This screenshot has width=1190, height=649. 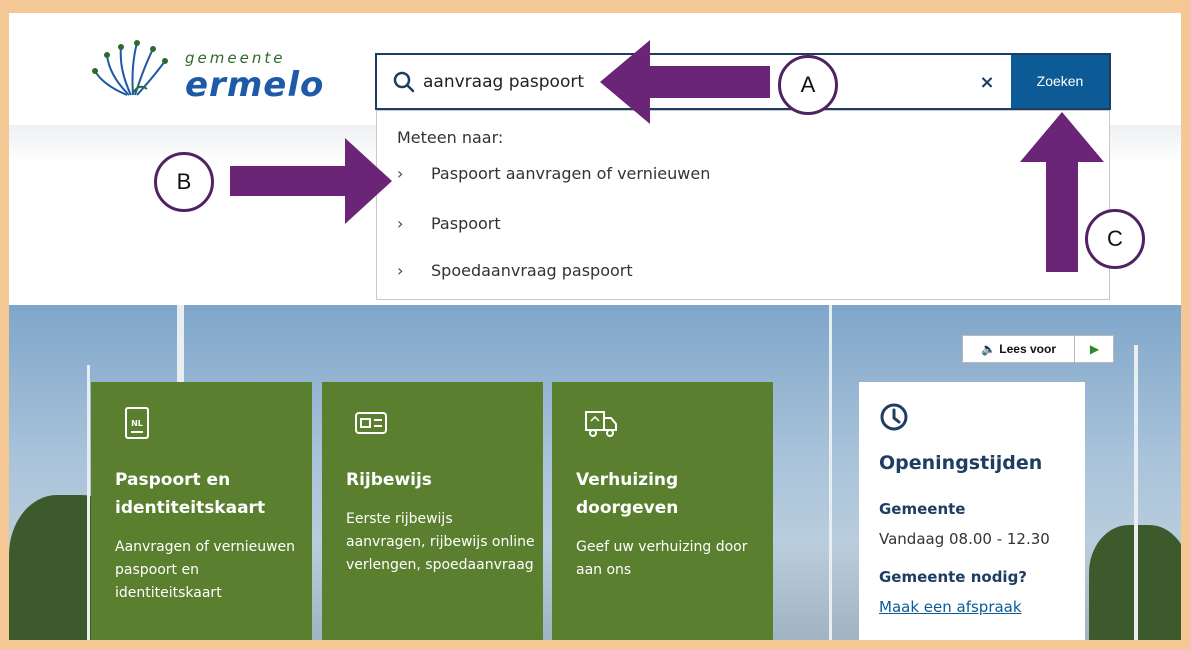 I want to click on clock-icon, so click(x=894, y=417).